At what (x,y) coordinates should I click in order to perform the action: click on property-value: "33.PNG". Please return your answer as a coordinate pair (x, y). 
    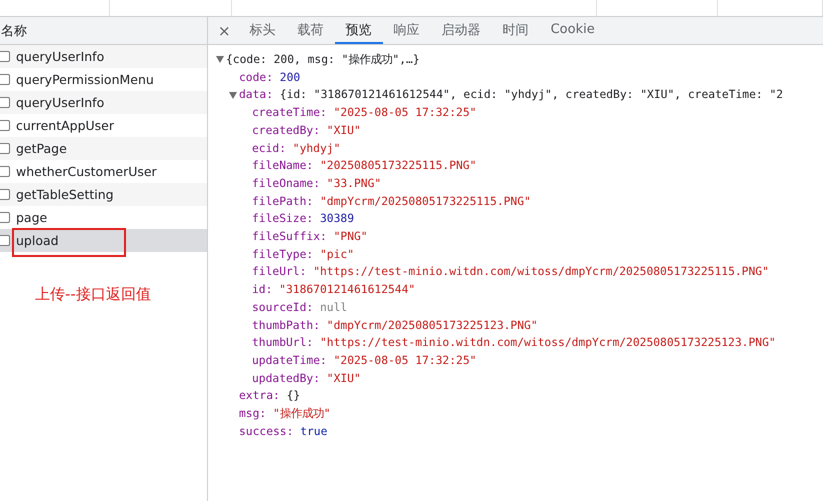
    Looking at the image, I should click on (354, 184).